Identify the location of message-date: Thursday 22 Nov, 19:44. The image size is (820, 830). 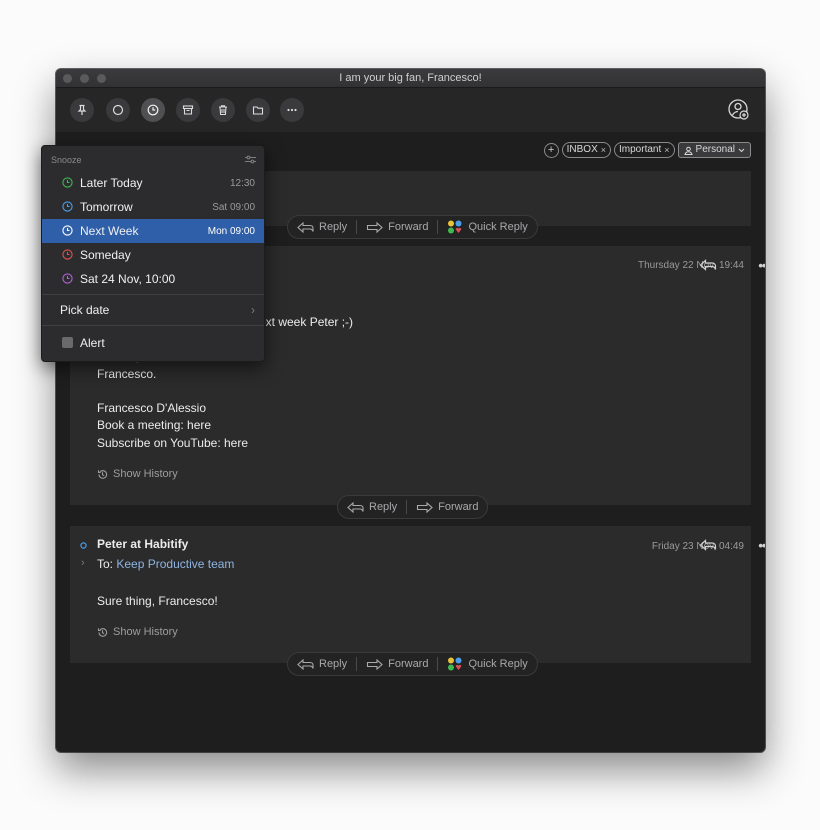
(691, 265).